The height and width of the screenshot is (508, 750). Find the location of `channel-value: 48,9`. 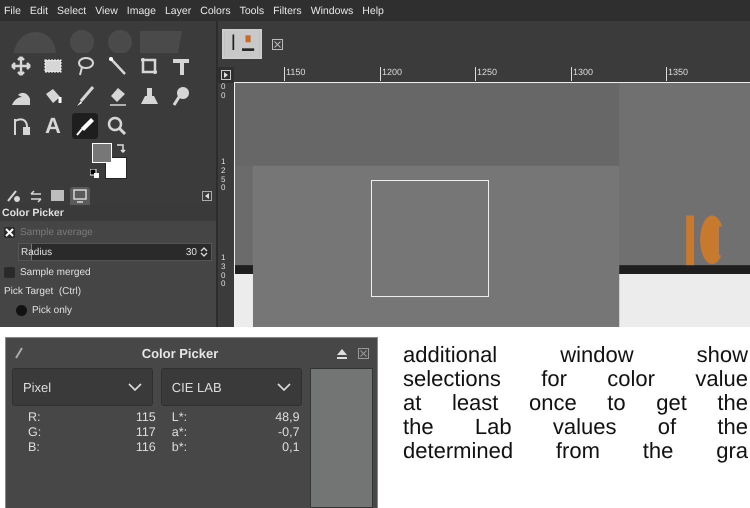

channel-value: 48,9 is located at coordinates (287, 417).